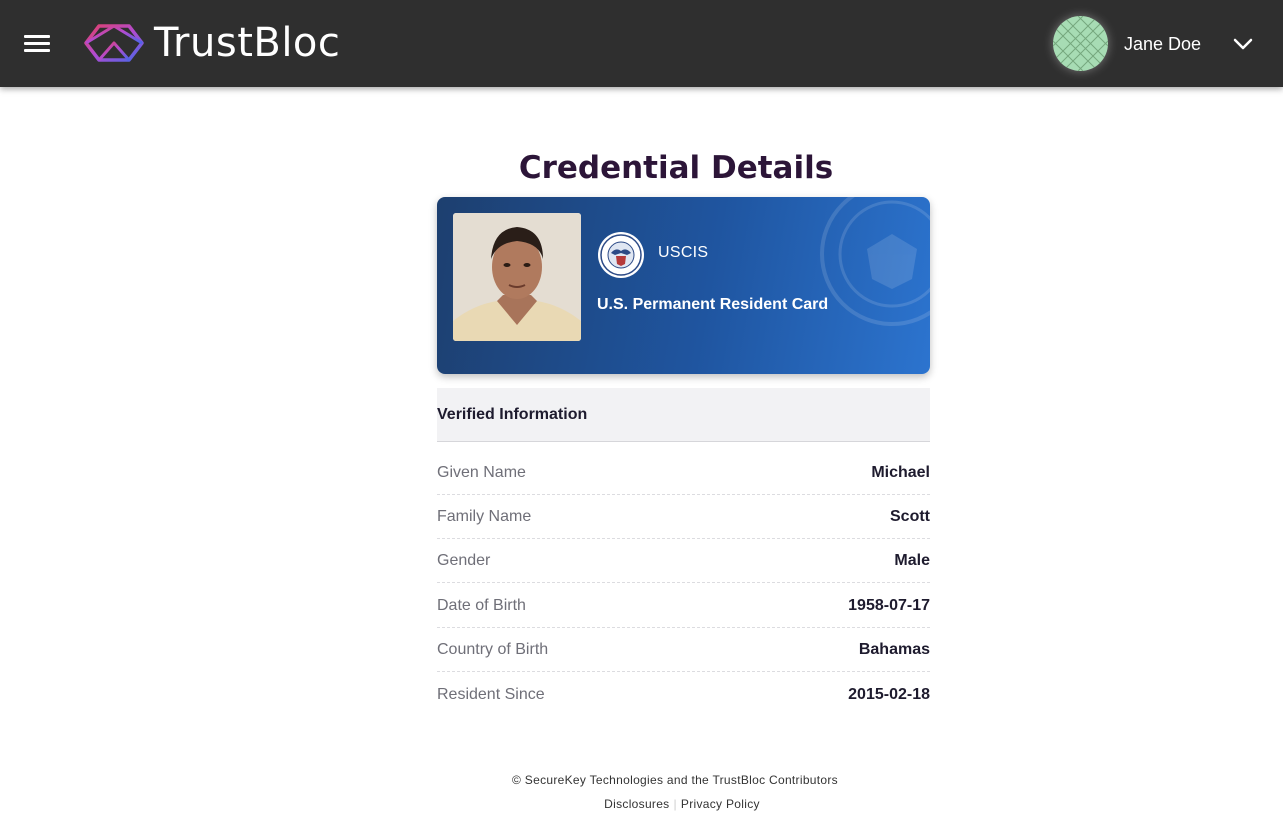  What do you see at coordinates (1162, 44) in the screenshot?
I see `user-name: Jane Doe` at bounding box center [1162, 44].